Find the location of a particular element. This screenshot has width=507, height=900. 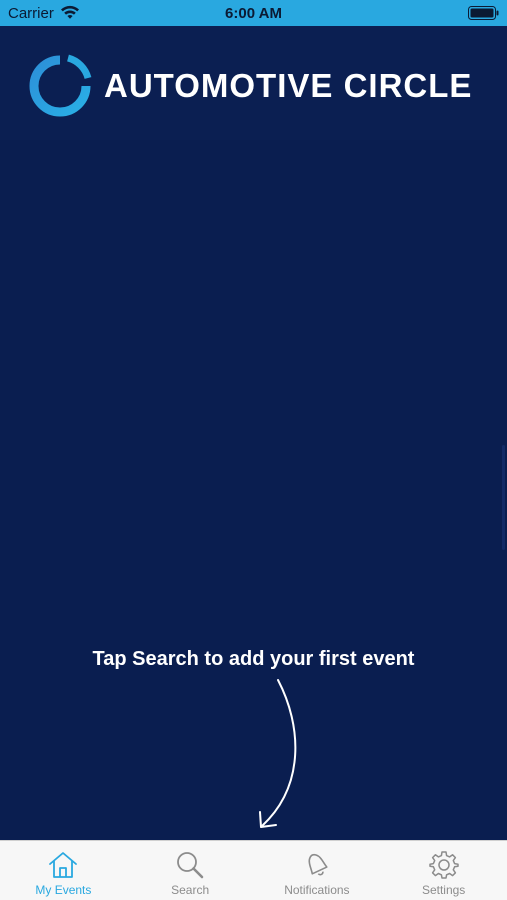

tab-my-events: My Events is located at coordinates (63, 870).